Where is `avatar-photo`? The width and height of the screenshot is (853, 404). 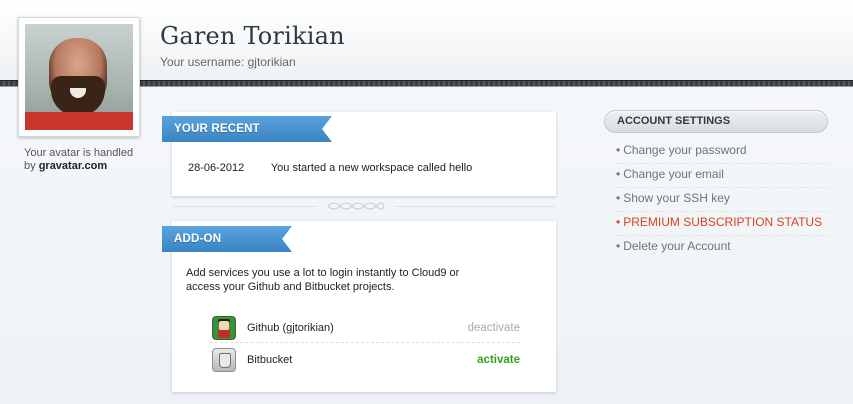
avatar-photo is located at coordinates (79, 77).